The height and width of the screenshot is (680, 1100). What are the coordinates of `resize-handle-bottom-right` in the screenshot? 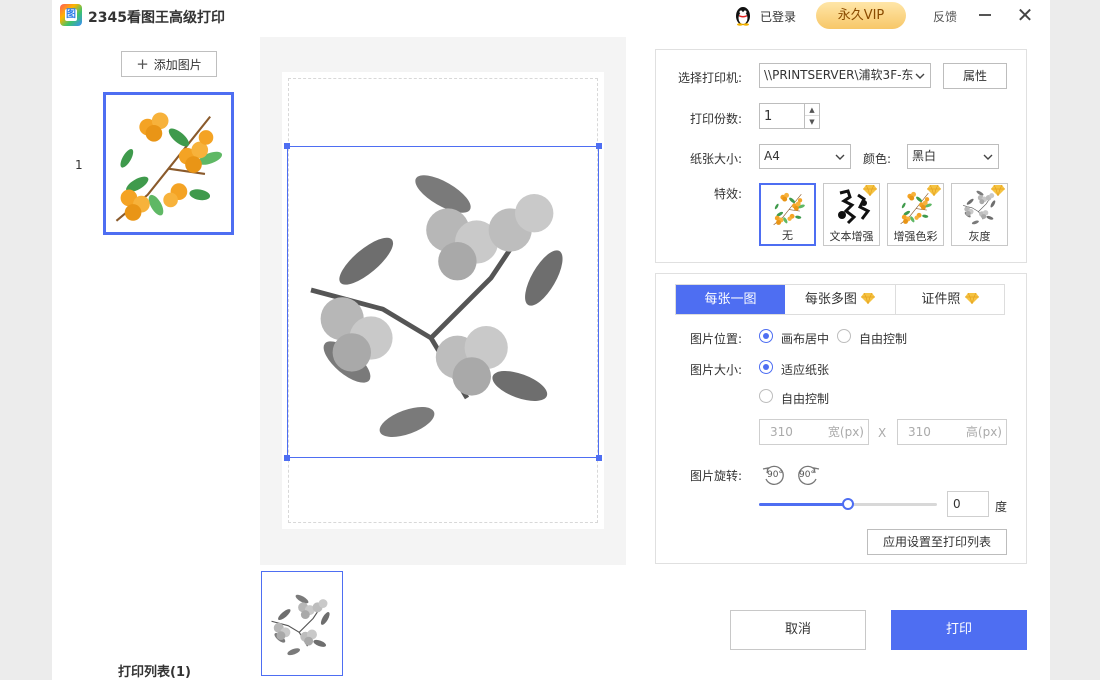 It's located at (599, 458).